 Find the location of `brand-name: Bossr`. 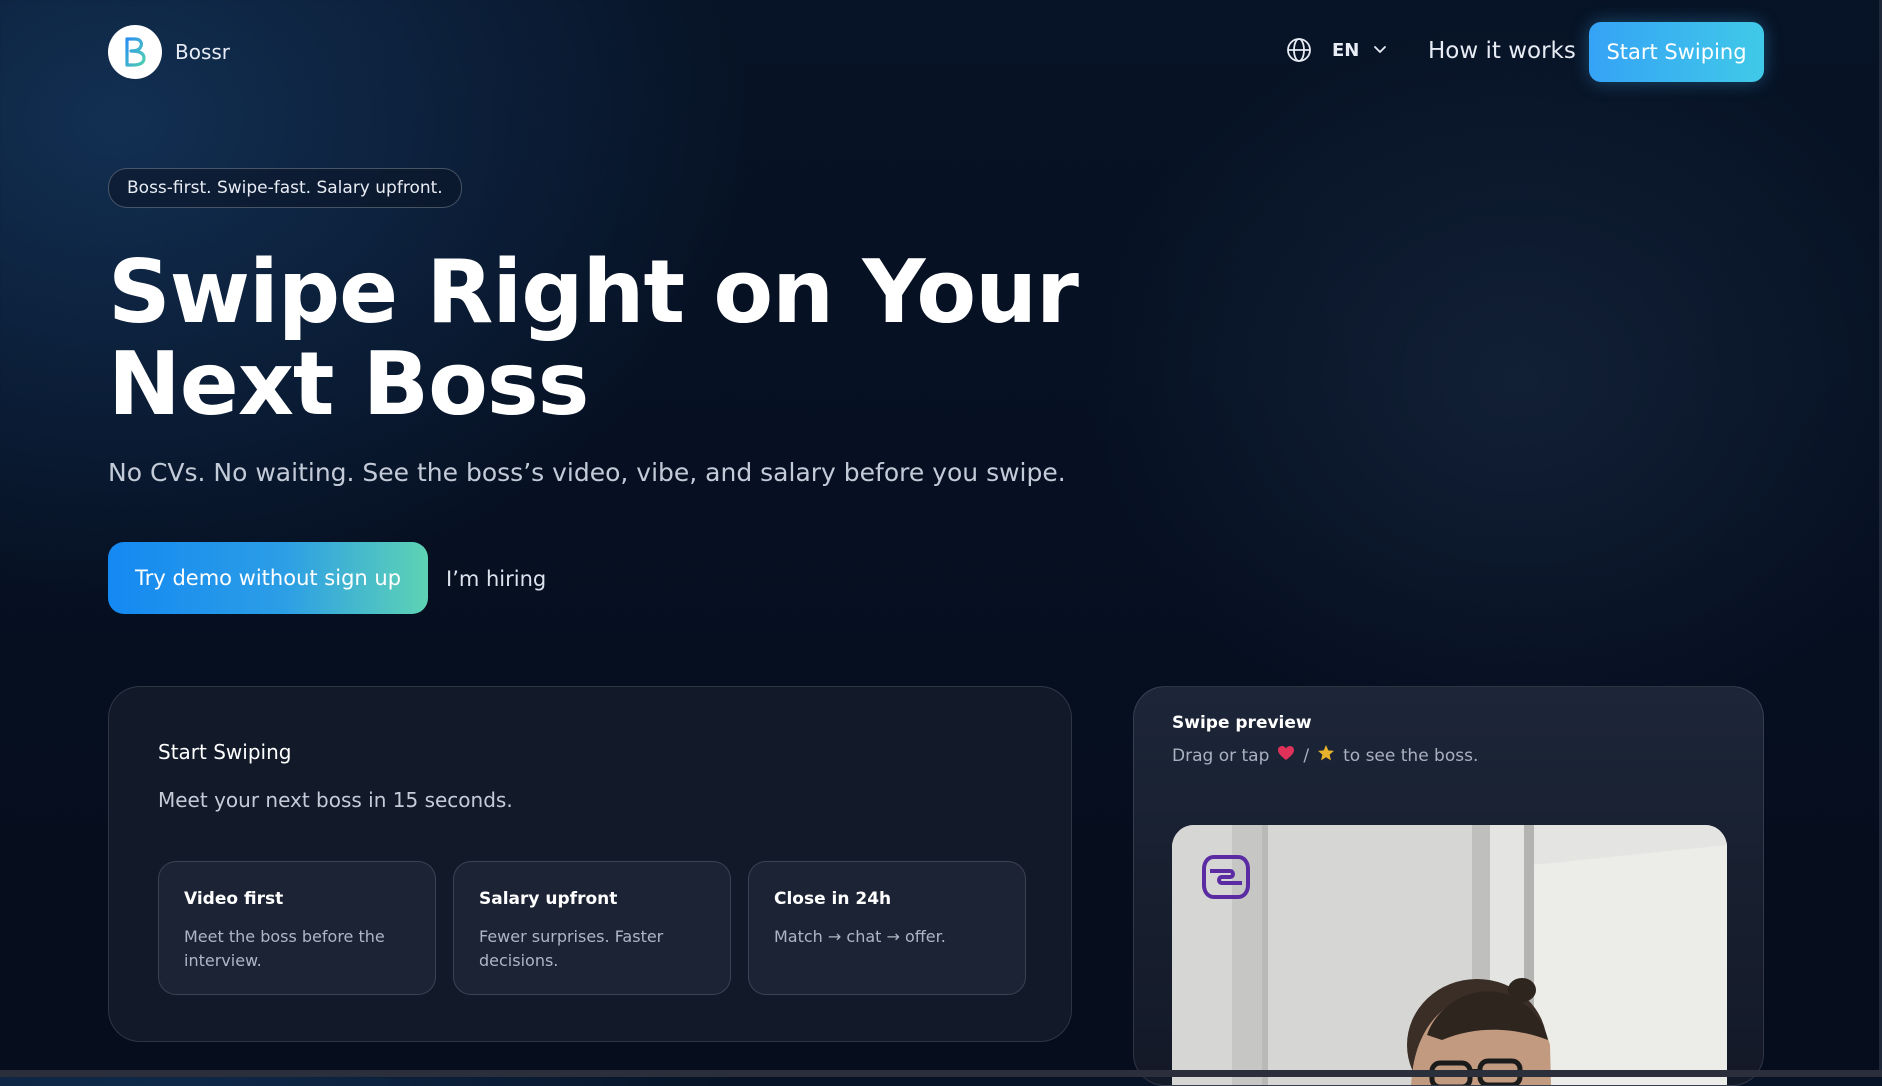

brand-name: Bossr is located at coordinates (203, 52).